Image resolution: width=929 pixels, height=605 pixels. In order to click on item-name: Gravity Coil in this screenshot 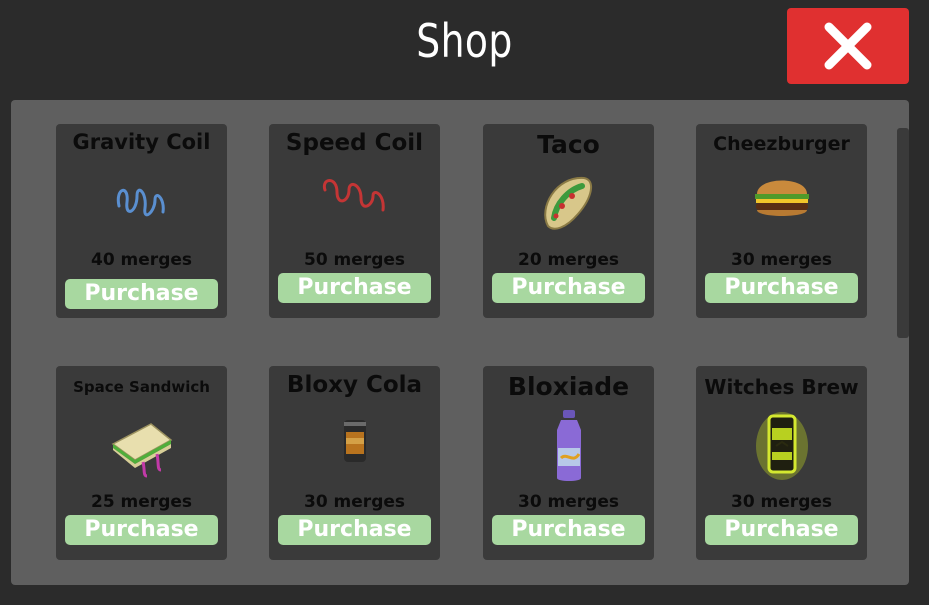, I will do `click(141, 142)`.